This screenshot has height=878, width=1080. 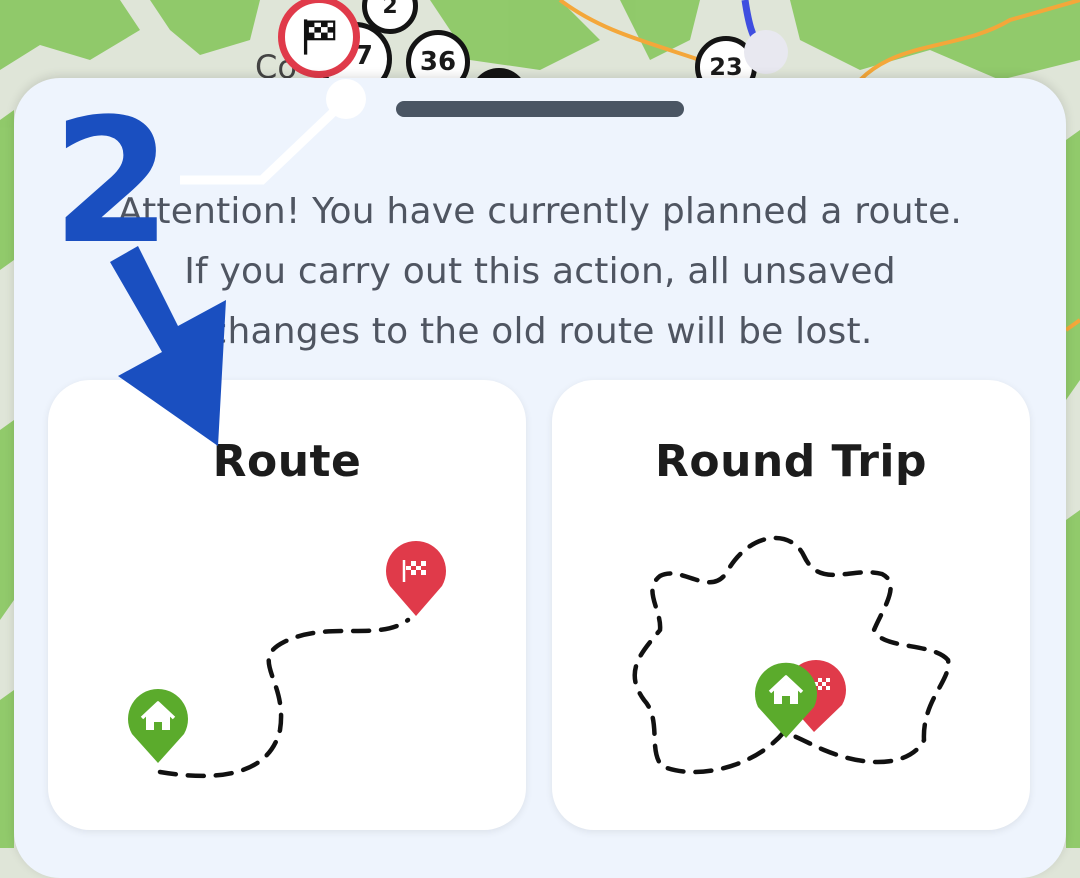 I want to click on round-trip-illustration, so click(x=791, y=655).